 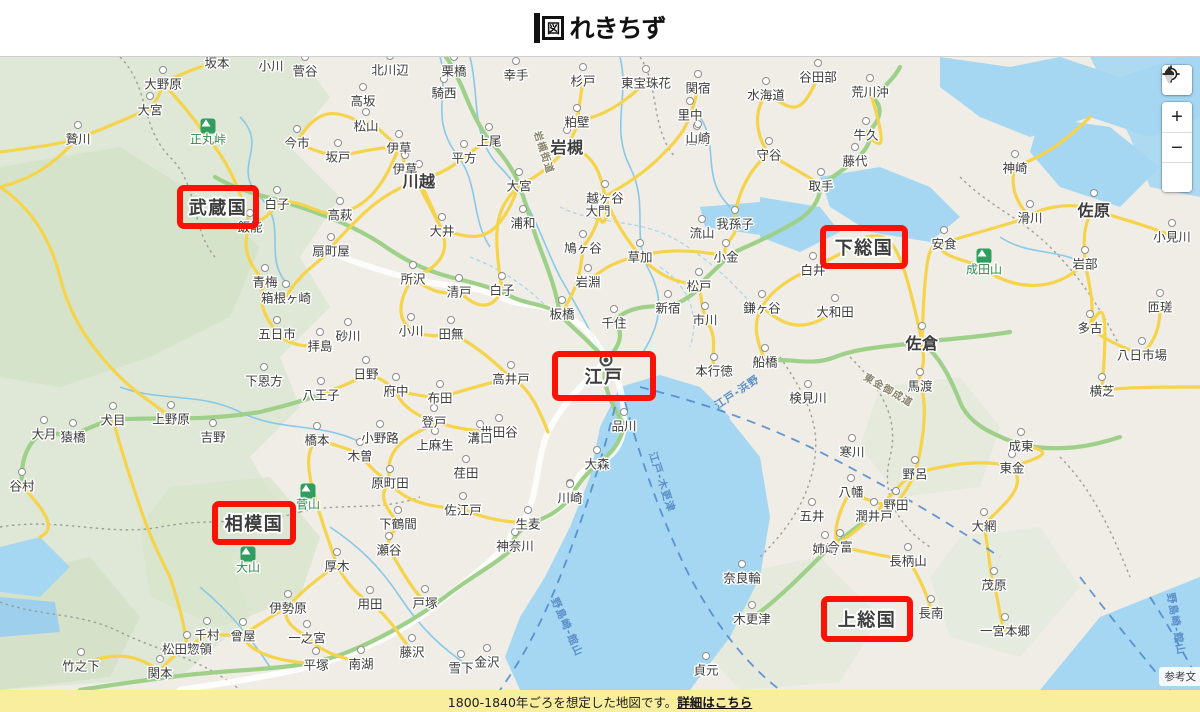 I want to click on minus-icon: −, so click(x=1177, y=147).